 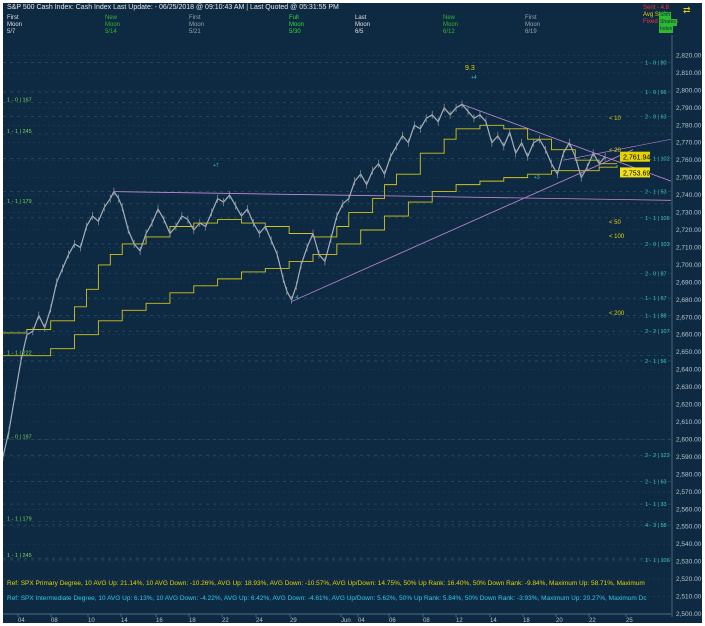 What do you see at coordinates (656, 482) in the screenshot?
I see `level-label: 2 - 1 | 63` at bounding box center [656, 482].